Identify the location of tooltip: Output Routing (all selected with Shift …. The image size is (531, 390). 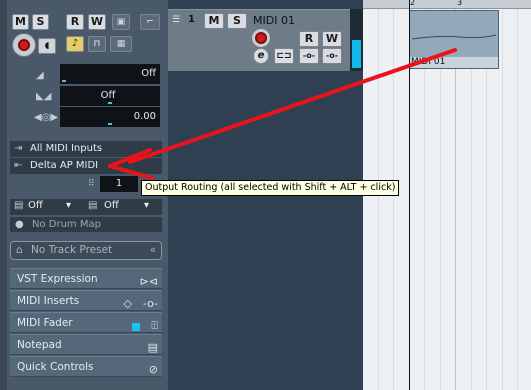
(270, 188).